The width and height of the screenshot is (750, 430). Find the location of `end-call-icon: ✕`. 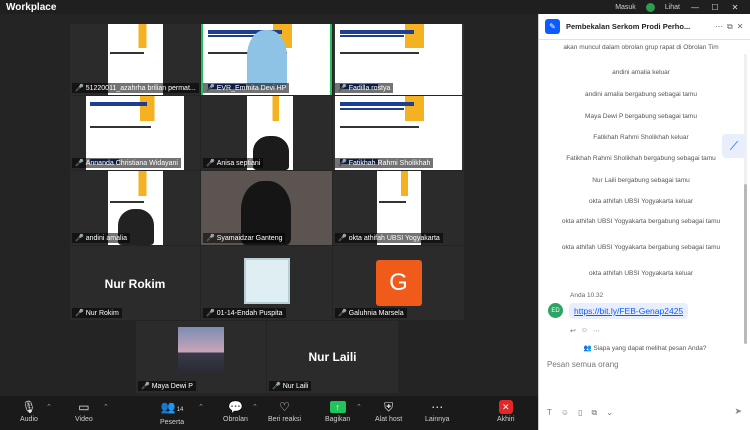

end-call-icon: ✕ is located at coordinates (505, 407).